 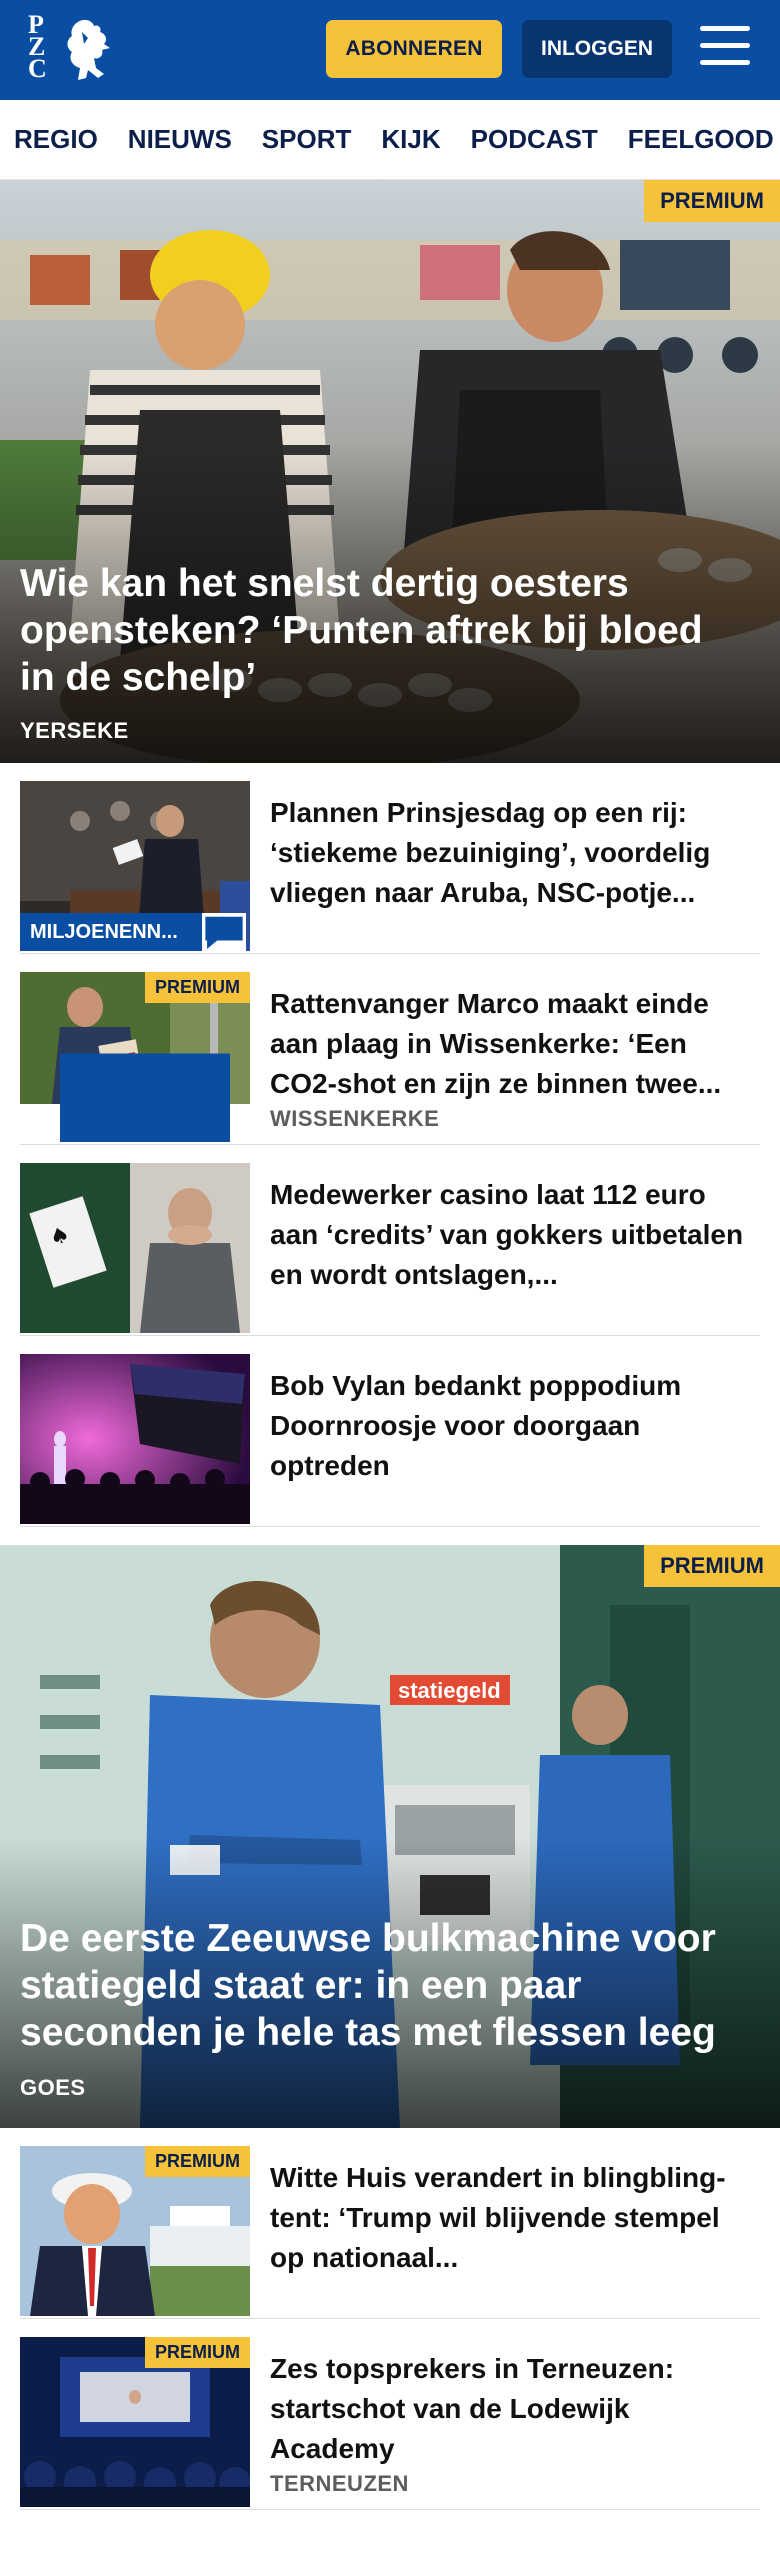 I want to click on top-bar: P Z C ABONNEREN INLOGGEN, so click(x=390, y=50).